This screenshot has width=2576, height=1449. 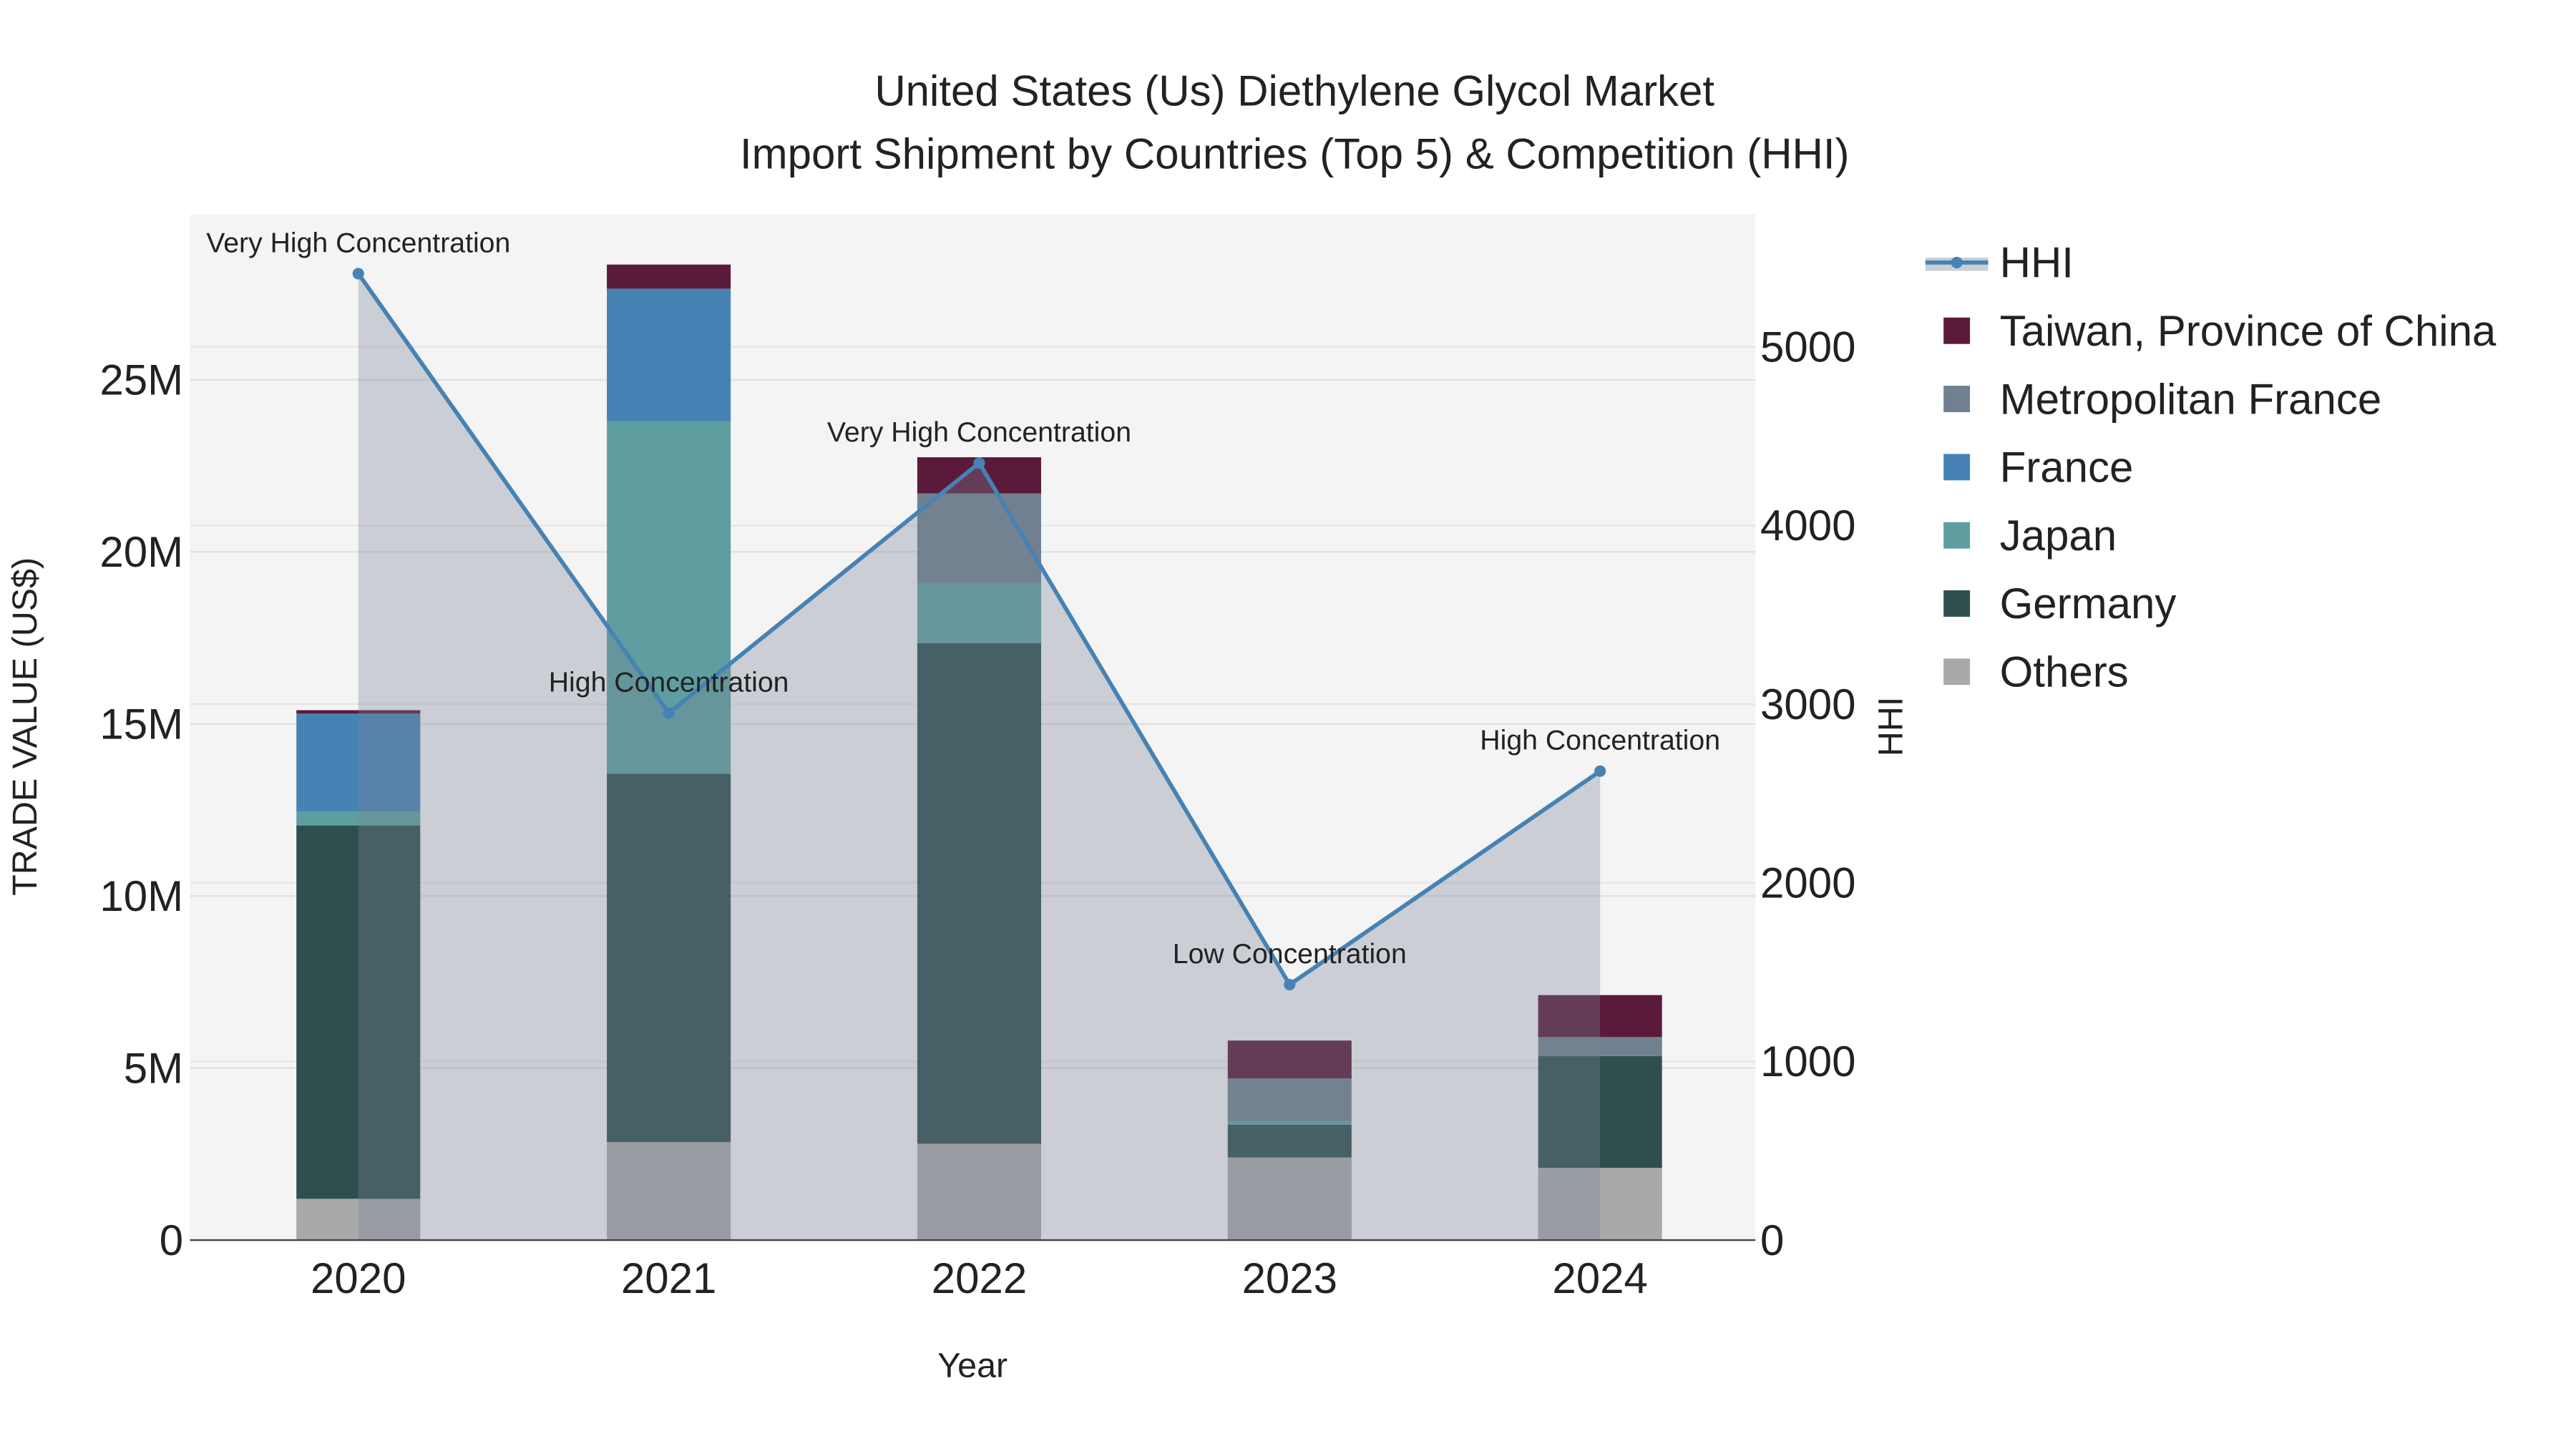 I want to click on x-tick-label: 2020, so click(x=358, y=1278).